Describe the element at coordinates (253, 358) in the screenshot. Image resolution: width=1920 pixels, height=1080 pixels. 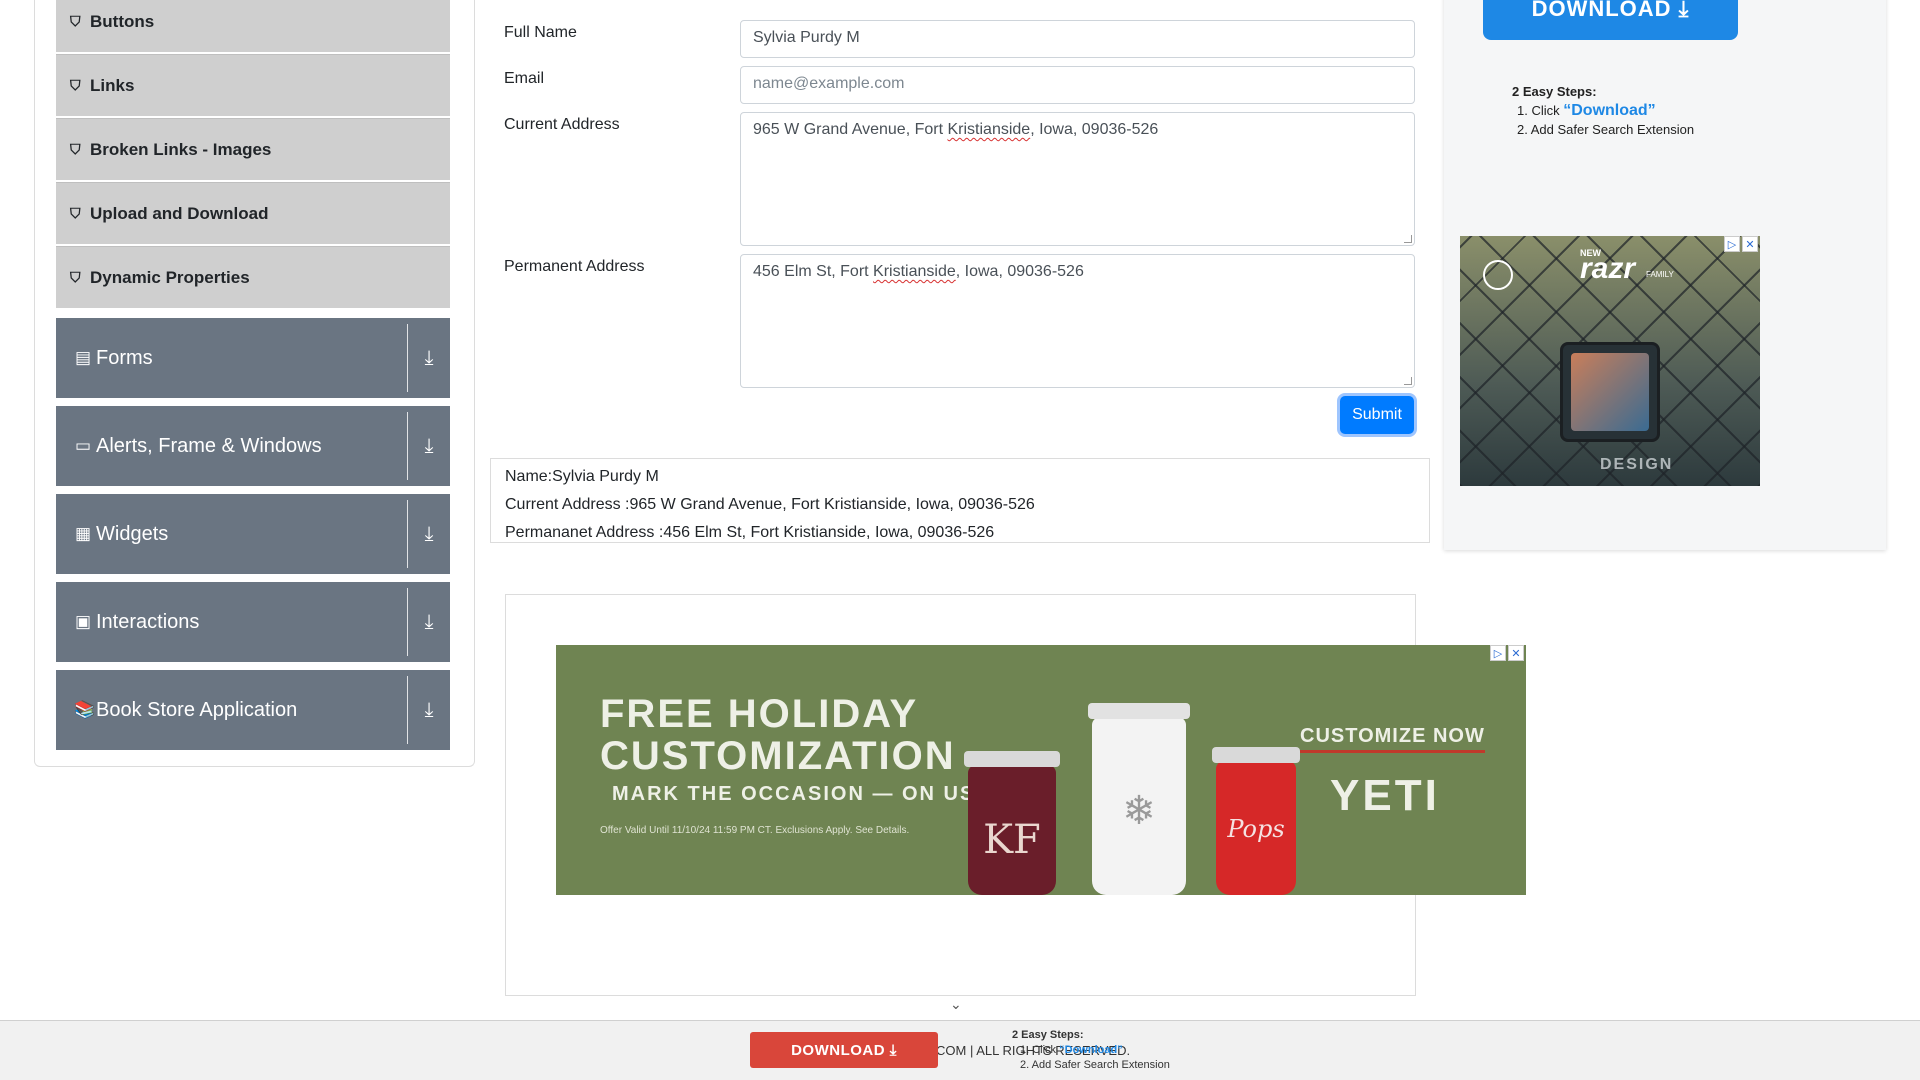
I see `sidebar-group-forms: ▤ Forms ⤓` at that location.